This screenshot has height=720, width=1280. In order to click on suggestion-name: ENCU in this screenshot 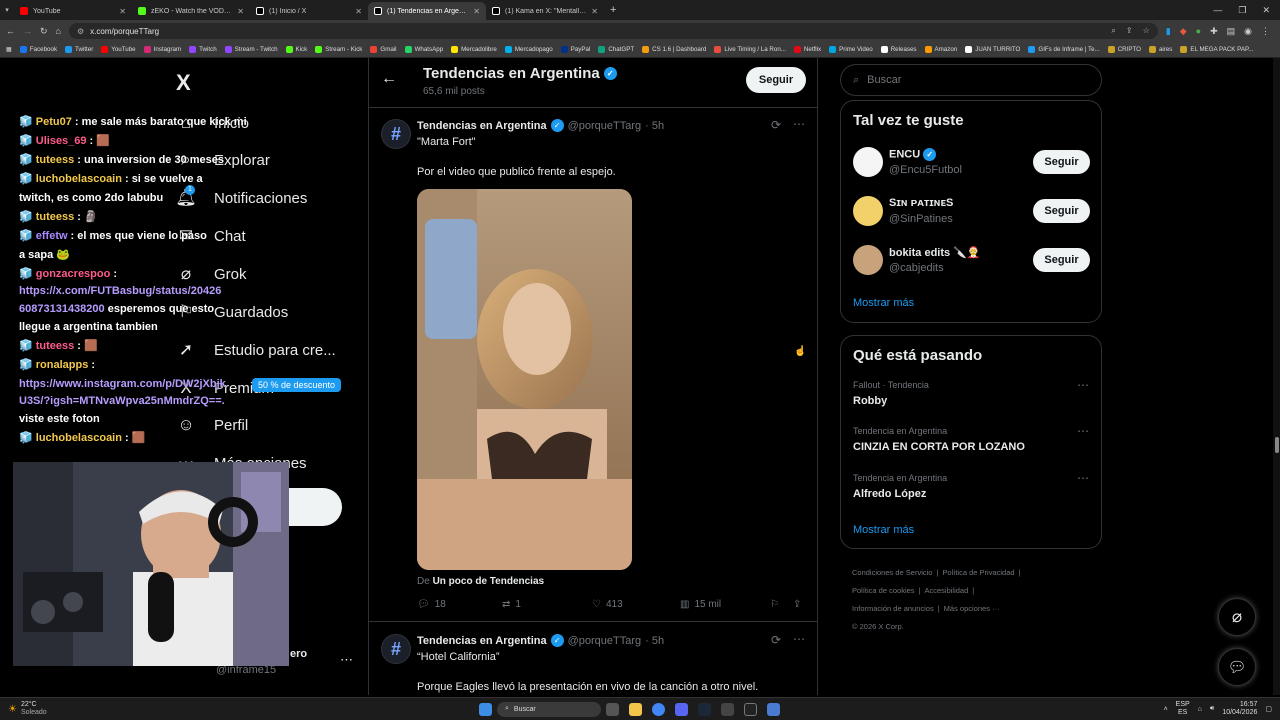, I will do `click(904, 154)`.